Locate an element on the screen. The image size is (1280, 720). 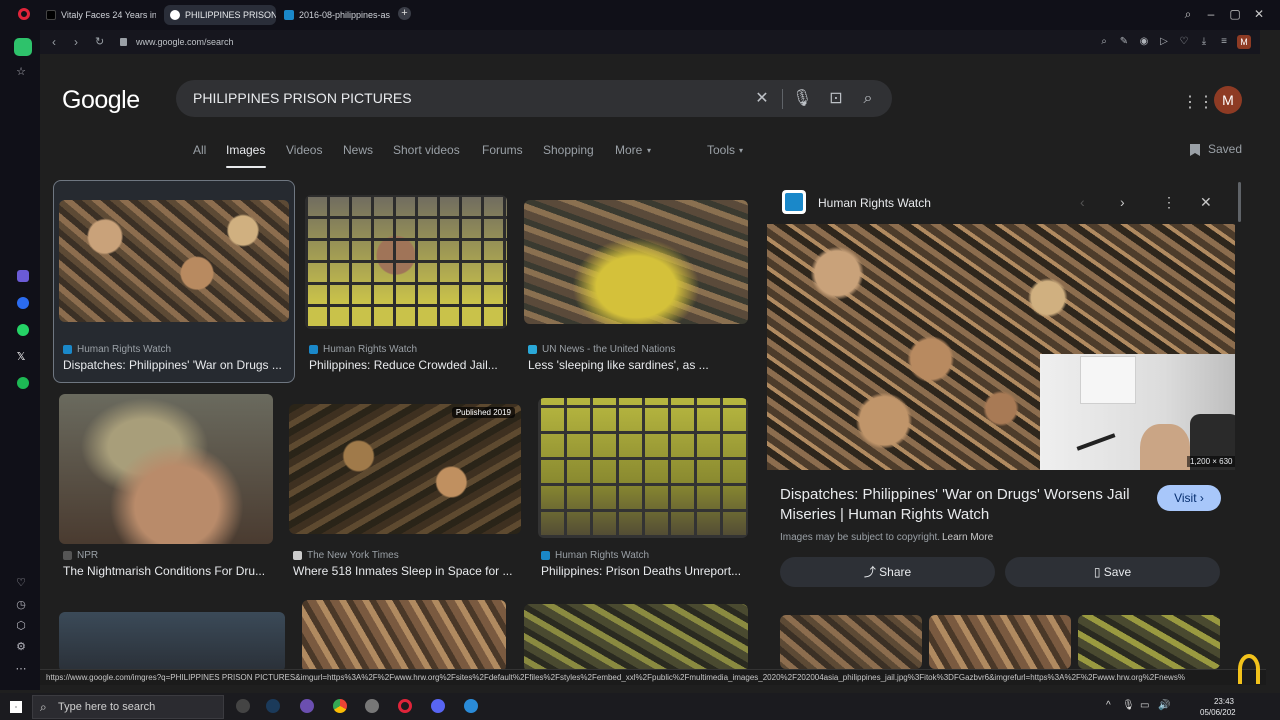
tab-news: News is located at coordinates (358, 150).